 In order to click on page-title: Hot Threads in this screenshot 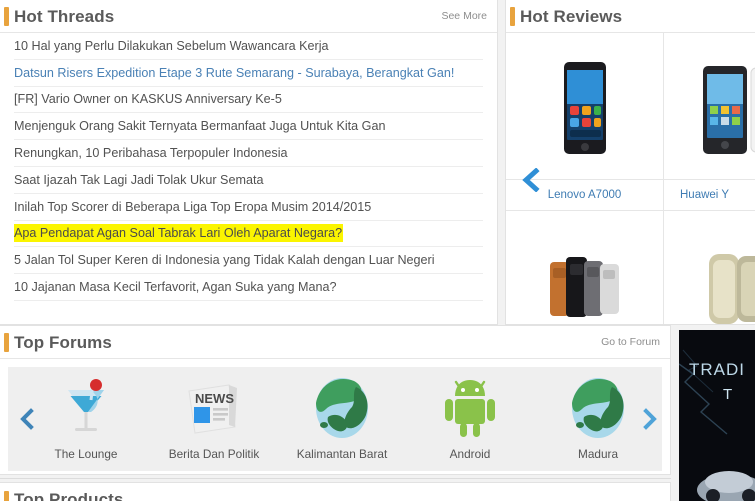, I will do `click(64, 16)`.